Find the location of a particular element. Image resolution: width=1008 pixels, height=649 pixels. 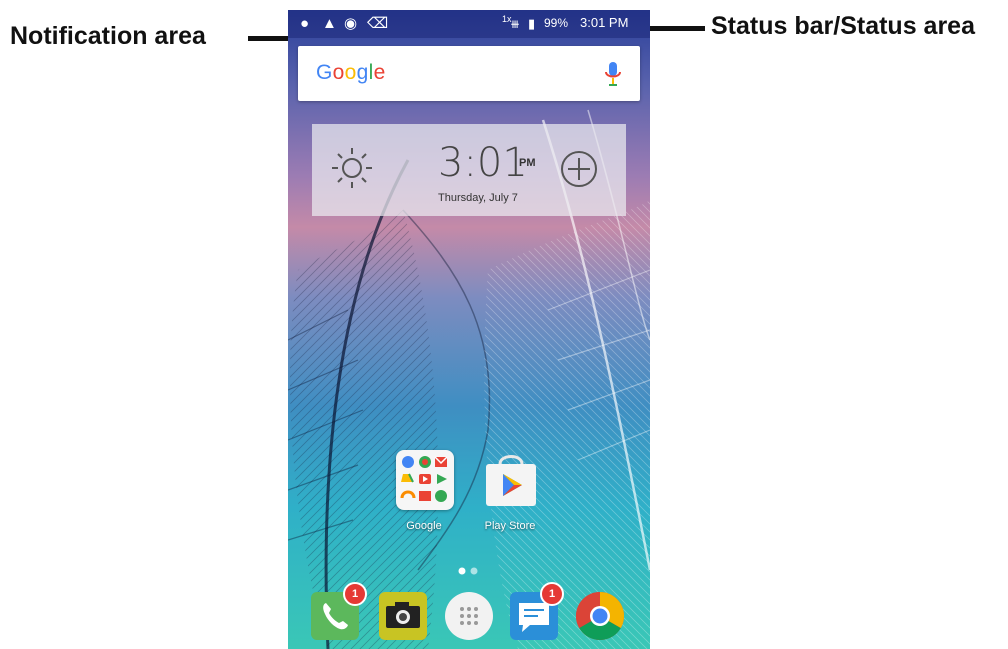

google-folder-icon is located at coordinates (425, 480).